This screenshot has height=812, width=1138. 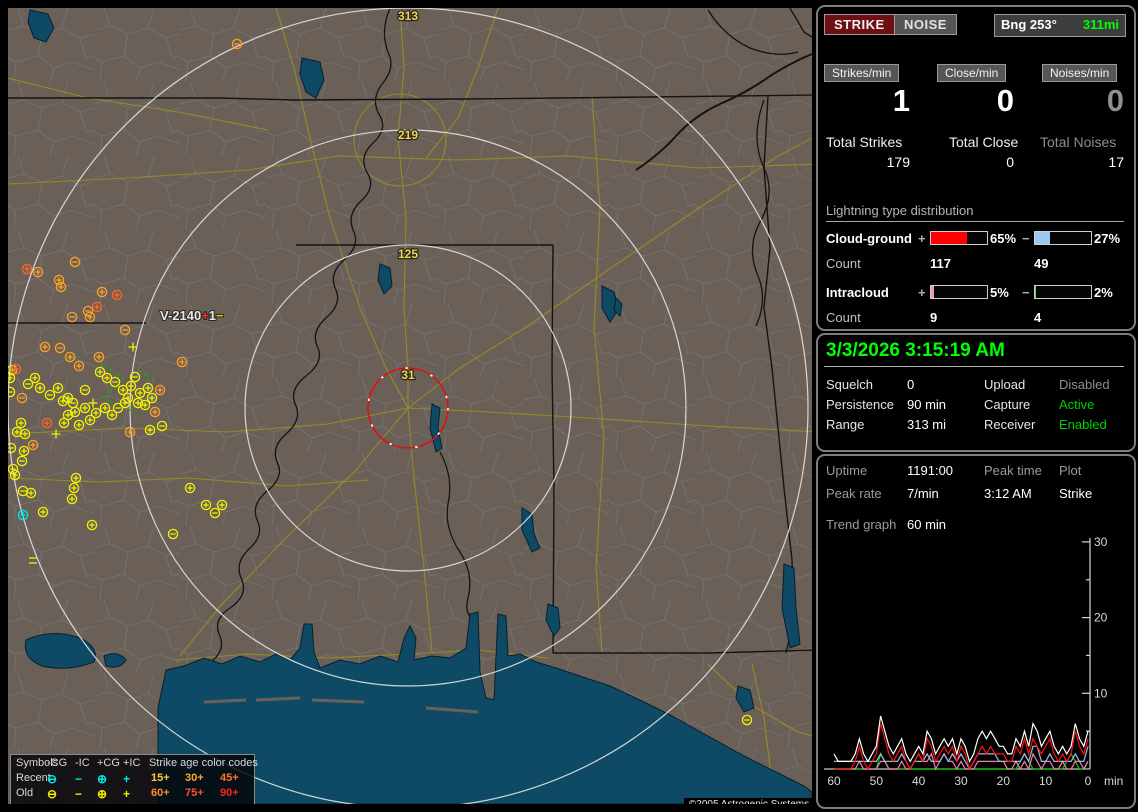 What do you see at coordinates (901, 100) in the screenshot?
I see `strikes-per-min-value: 1` at bounding box center [901, 100].